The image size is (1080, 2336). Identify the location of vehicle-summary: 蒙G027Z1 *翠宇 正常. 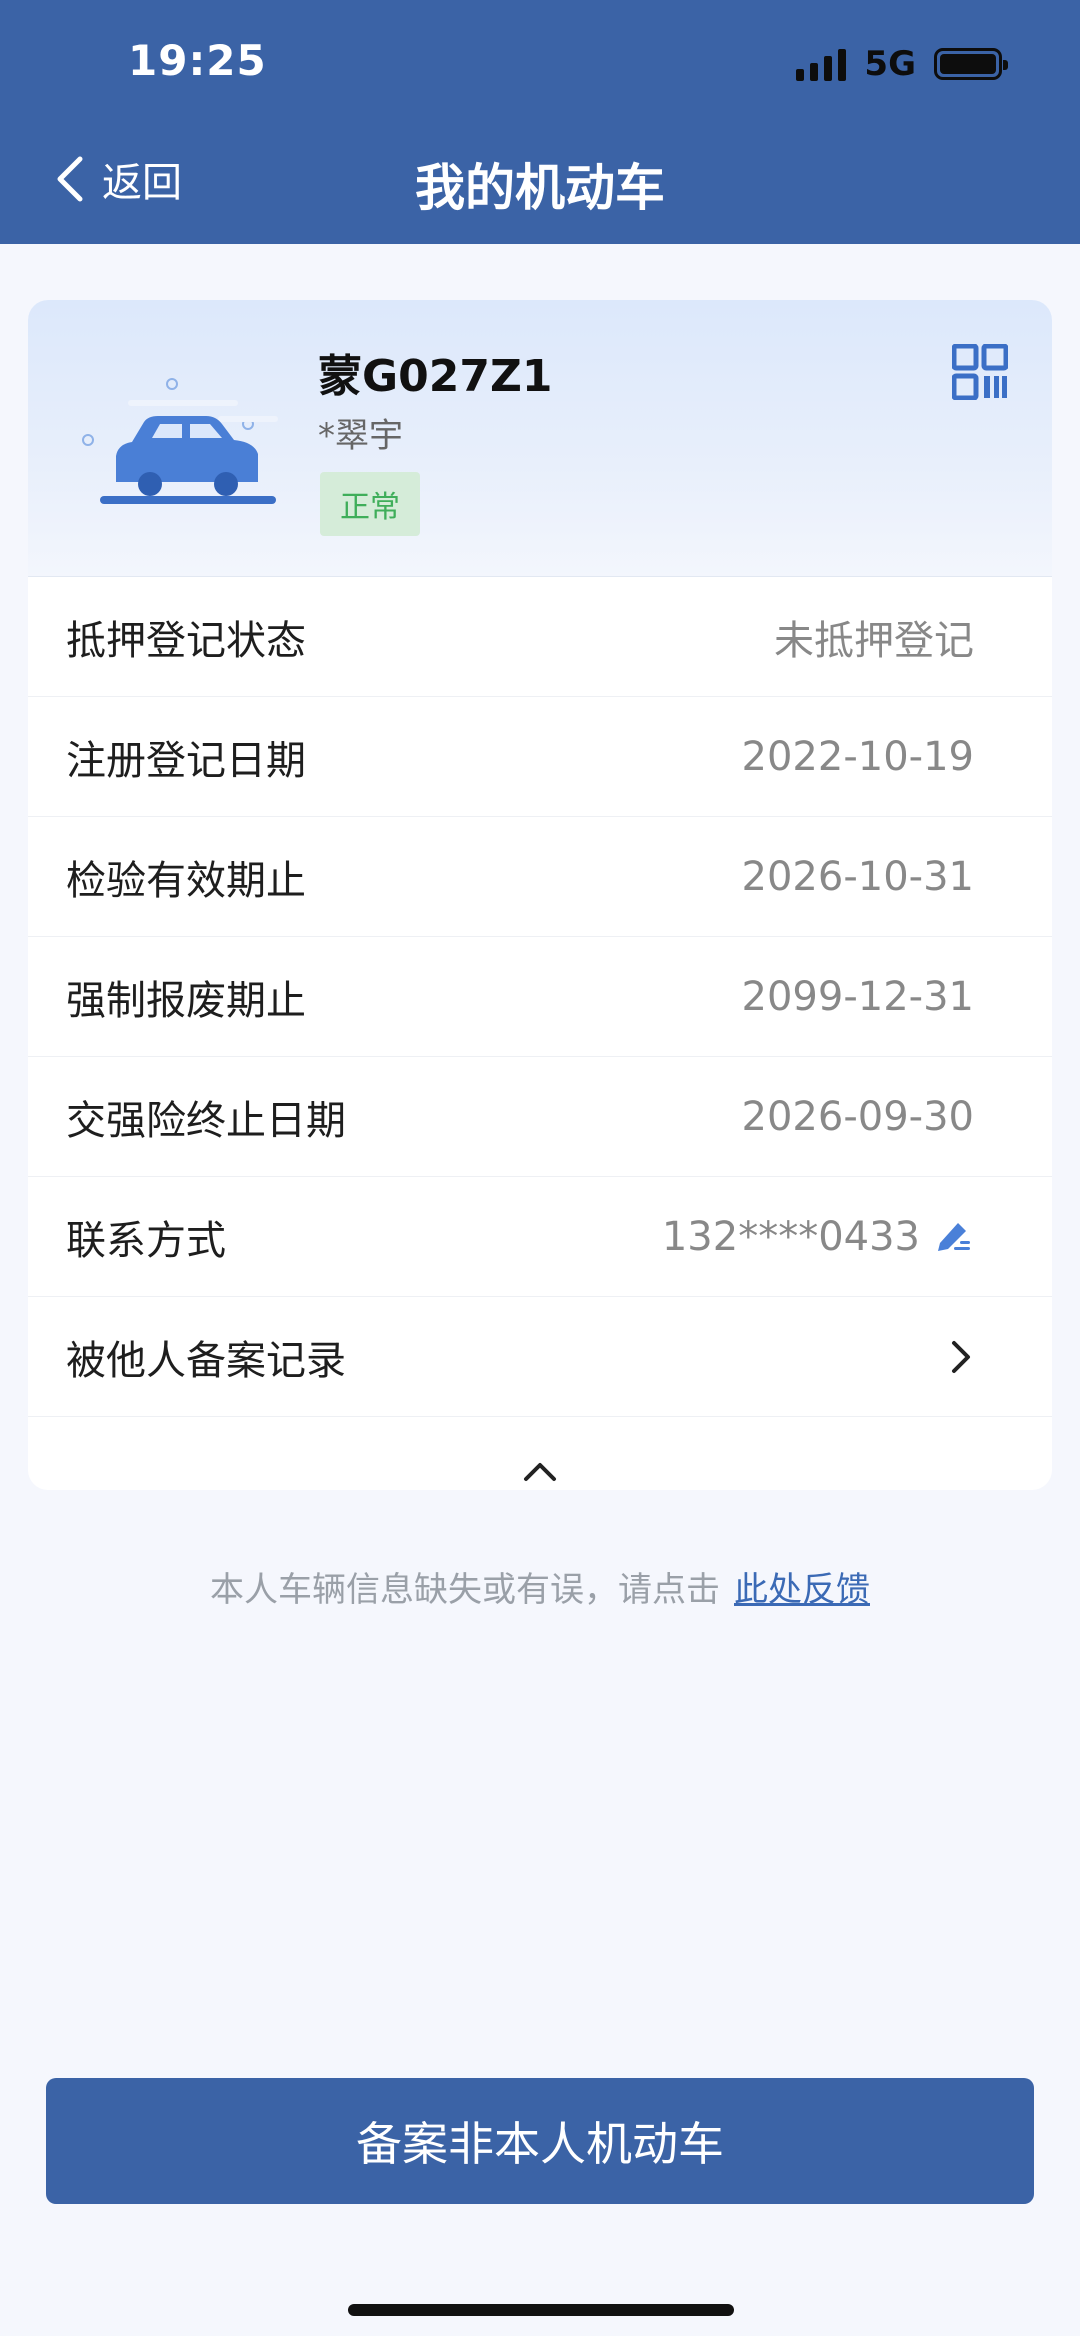
(540, 438).